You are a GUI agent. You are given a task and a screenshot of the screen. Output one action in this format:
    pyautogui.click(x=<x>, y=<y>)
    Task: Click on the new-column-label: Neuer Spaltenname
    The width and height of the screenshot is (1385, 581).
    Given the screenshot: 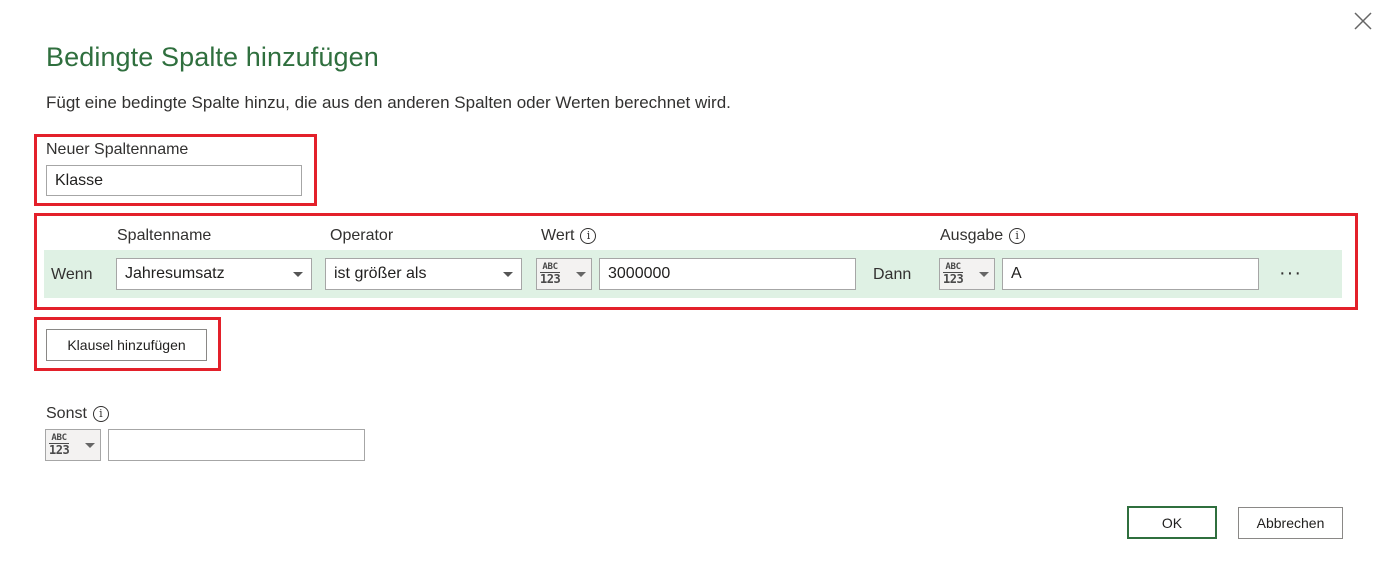 What is the action you would take?
    pyautogui.click(x=117, y=149)
    